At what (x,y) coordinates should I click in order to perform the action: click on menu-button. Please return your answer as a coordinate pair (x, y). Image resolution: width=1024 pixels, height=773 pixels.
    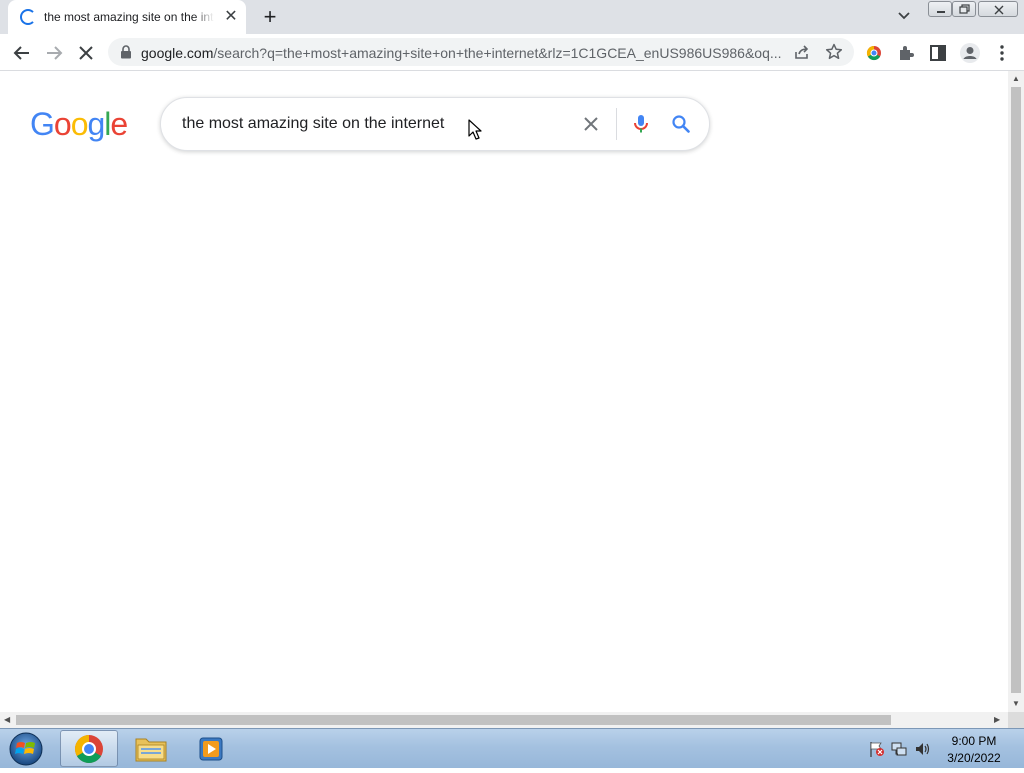
    Looking at the image, I should click on (1002, 53).